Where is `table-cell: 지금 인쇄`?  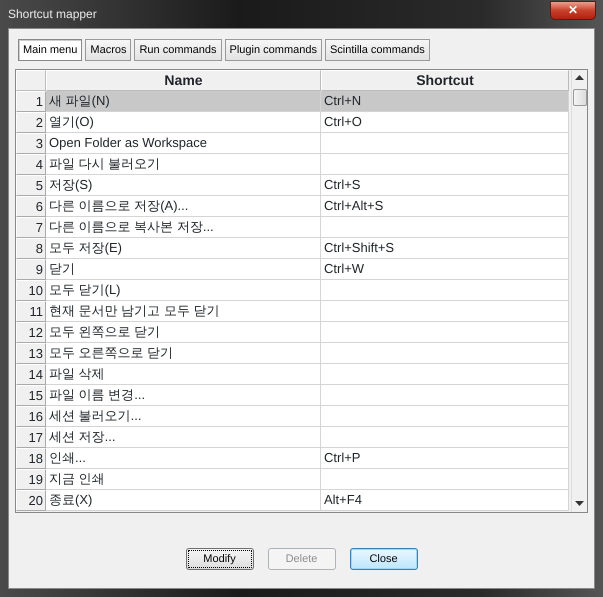 table-cell: 지금 인쇄 is located at coordinates (183, 479).